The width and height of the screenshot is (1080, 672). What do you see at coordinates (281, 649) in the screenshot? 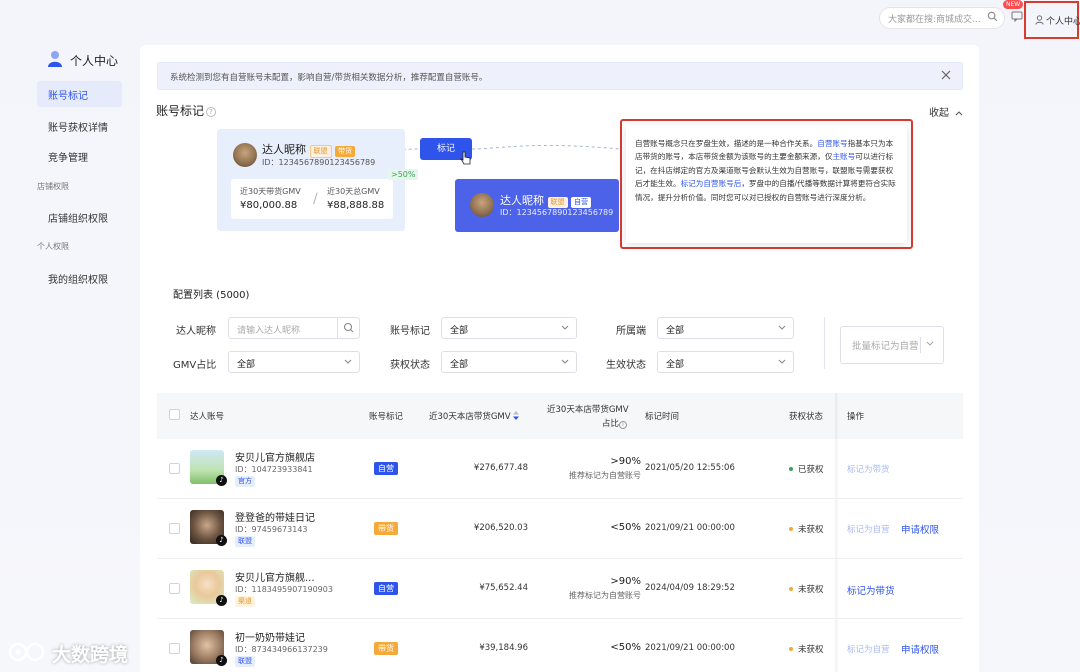
I see `account-id: ID：873434966137239` at bounding box center [281, 649].